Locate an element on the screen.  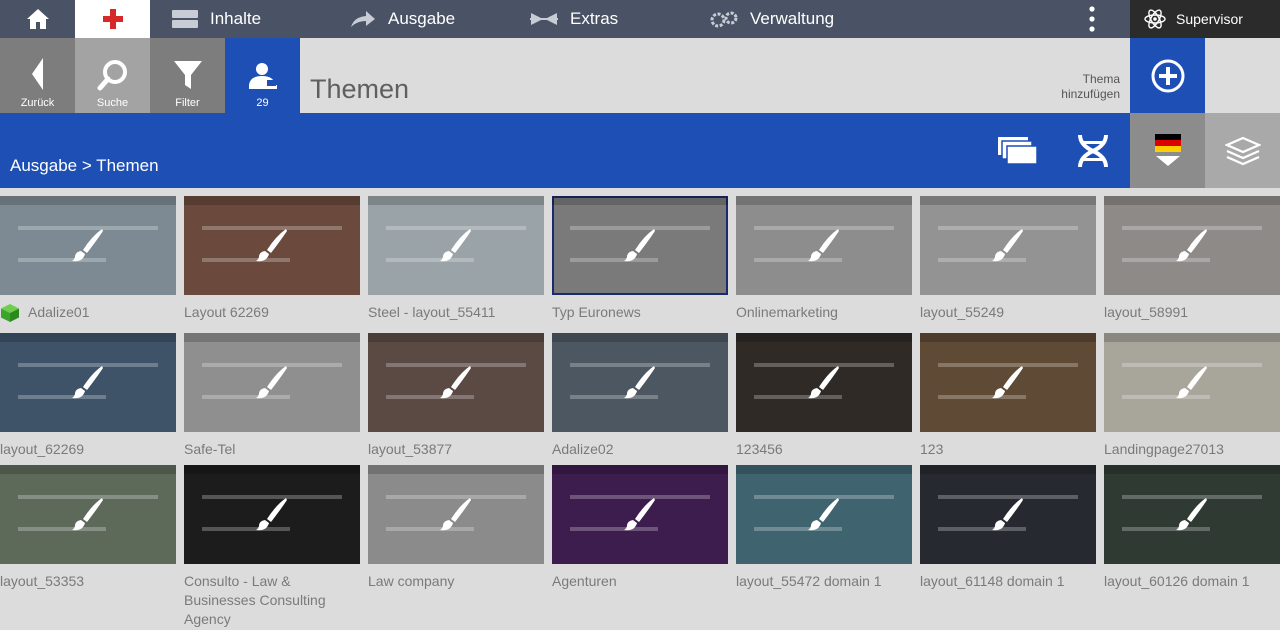
extras-icon is located at coordinates (544, 19).